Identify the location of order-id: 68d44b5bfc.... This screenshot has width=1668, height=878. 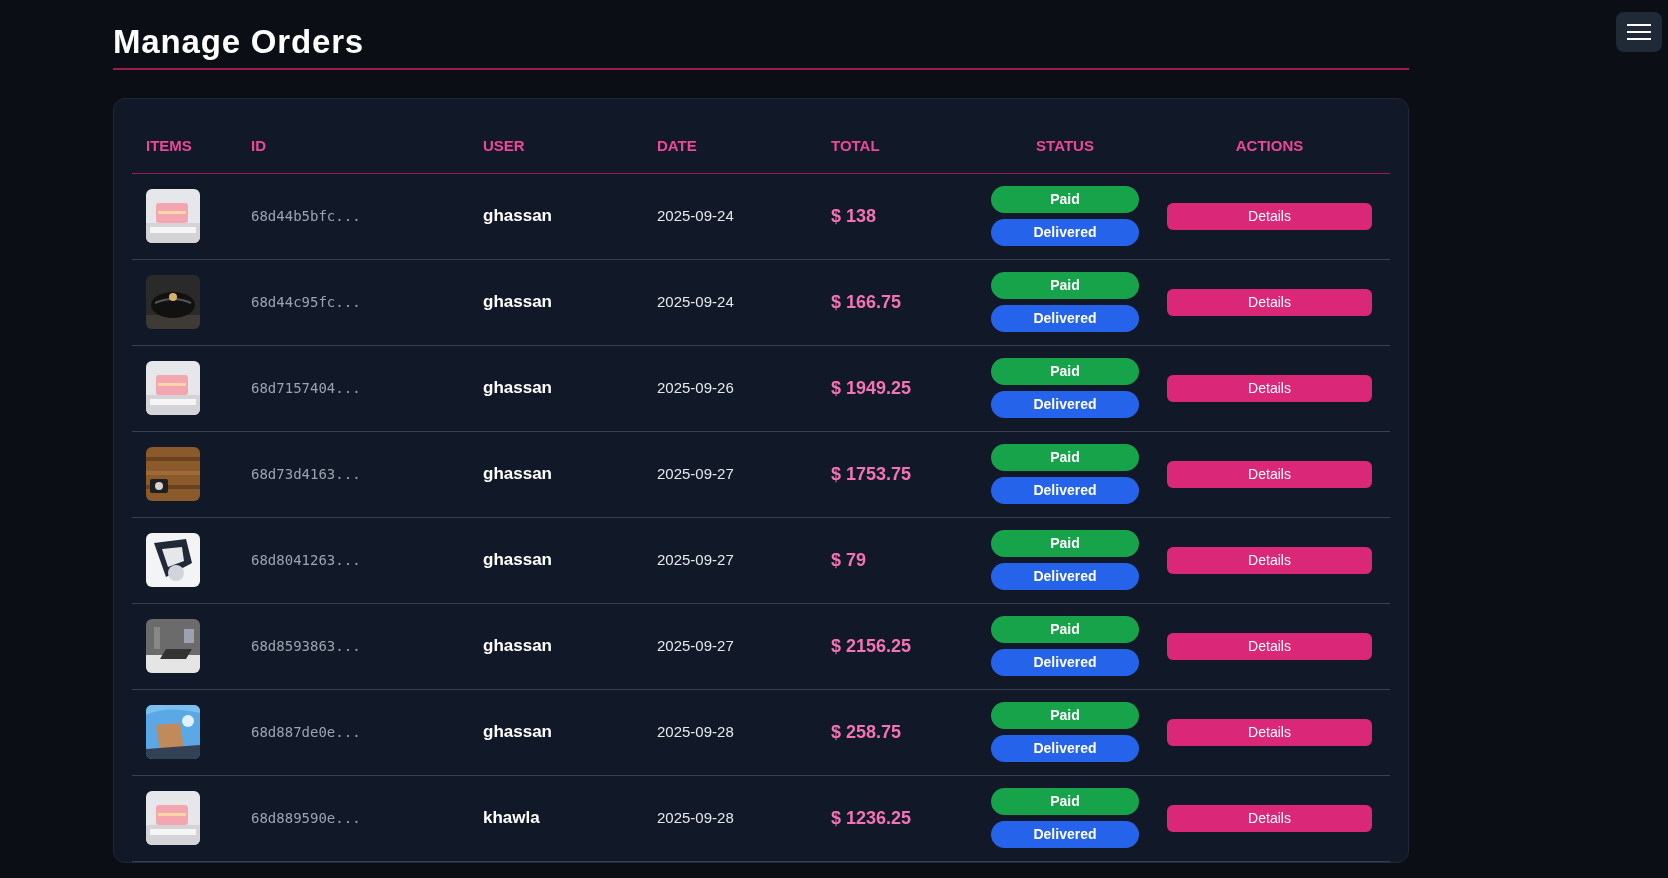
(306, 216).